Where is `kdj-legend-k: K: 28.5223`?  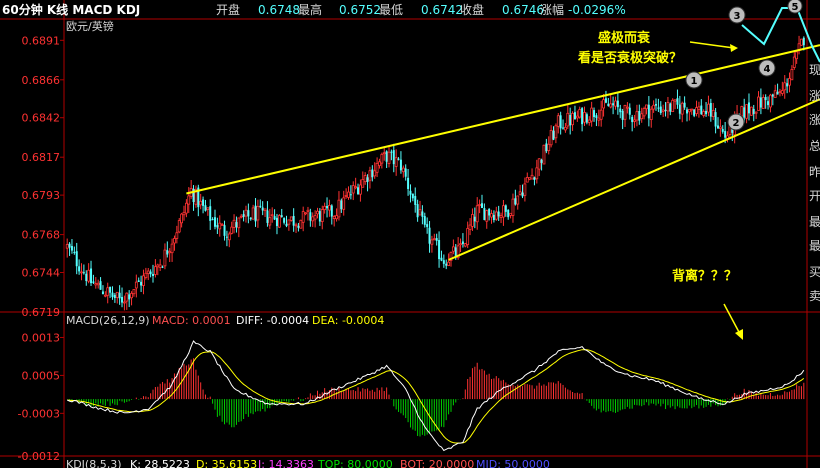
kdj-legend-k: K: 28.5223 is located at coordinates (160, 463).